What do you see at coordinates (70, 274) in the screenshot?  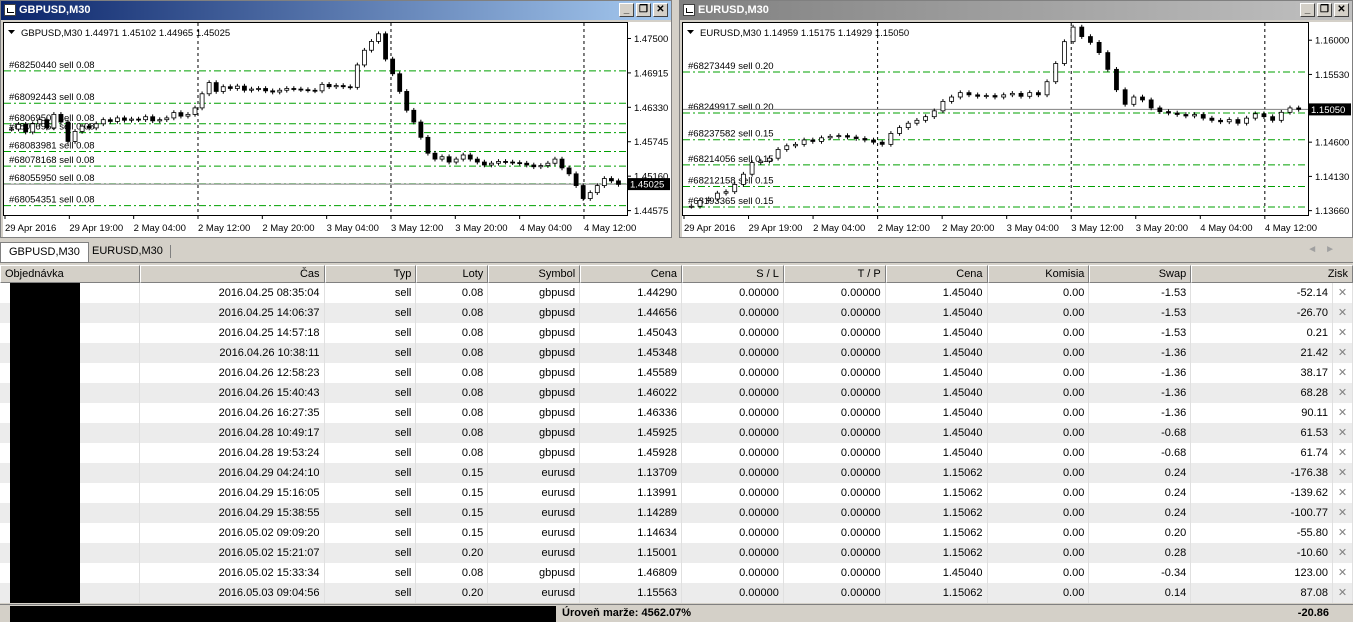 I see `column-header: Objednávka` at bounding box center [70, 274].